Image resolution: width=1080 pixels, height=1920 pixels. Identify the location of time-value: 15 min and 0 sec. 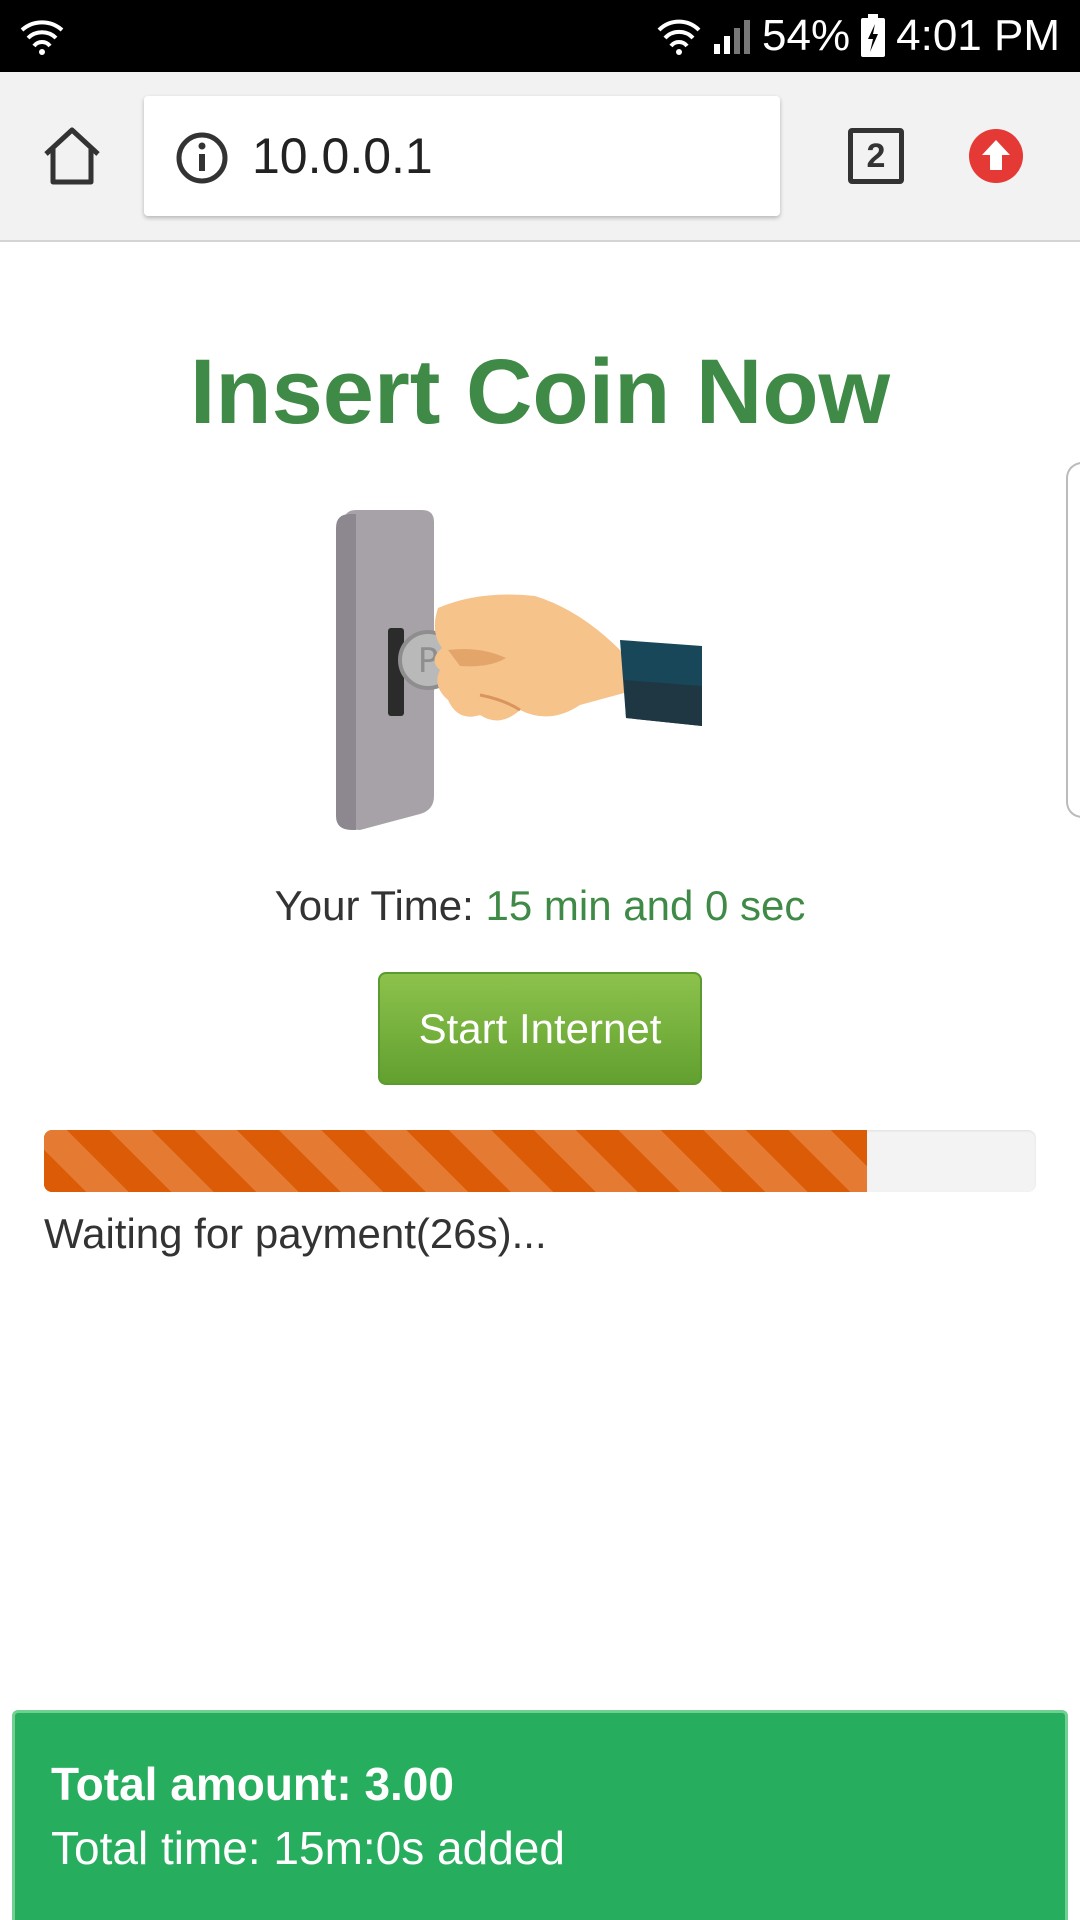
(645, 905).